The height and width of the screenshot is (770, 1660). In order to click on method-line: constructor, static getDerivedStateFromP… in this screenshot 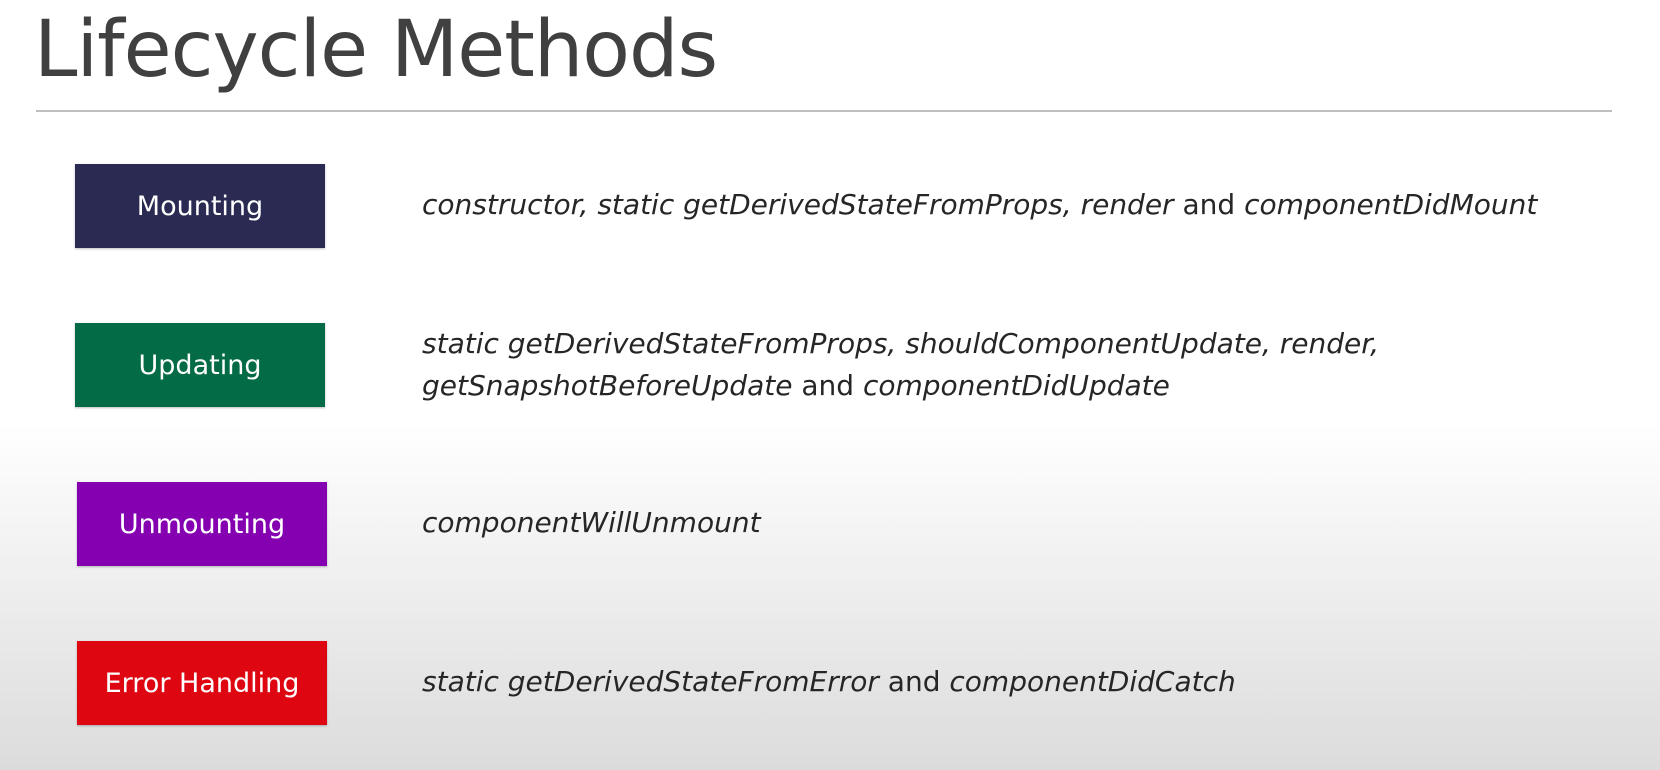, I will do `click(979, 205)`.